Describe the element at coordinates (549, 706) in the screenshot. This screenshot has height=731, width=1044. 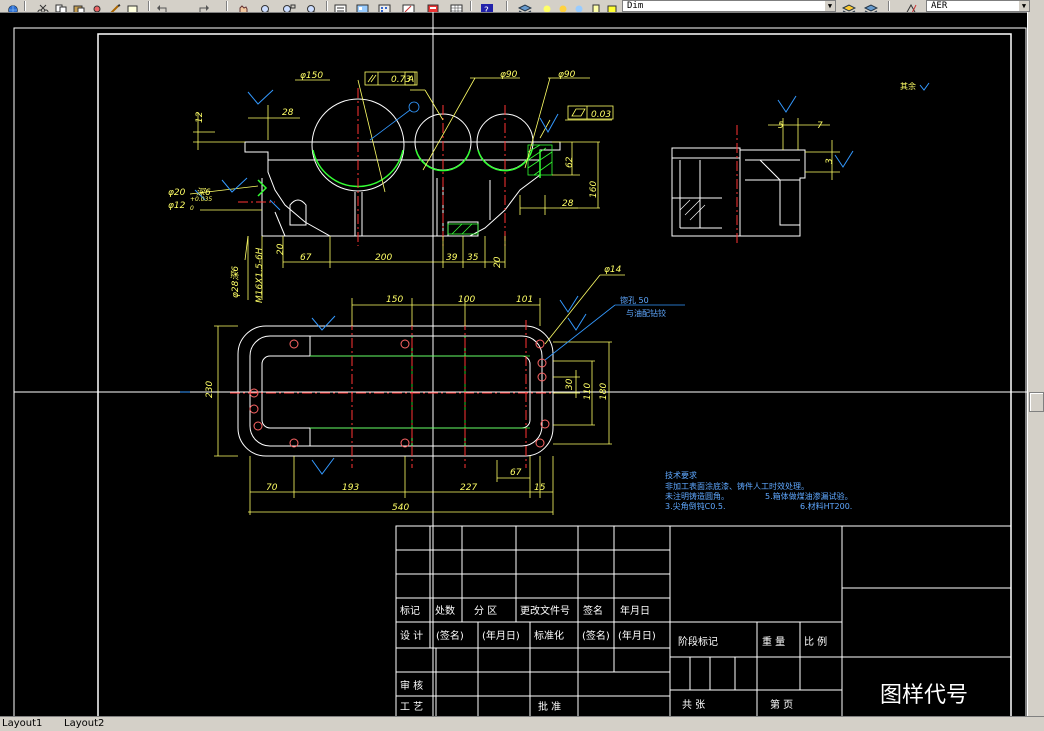
I see `tb-approve: 批 准` at that location.